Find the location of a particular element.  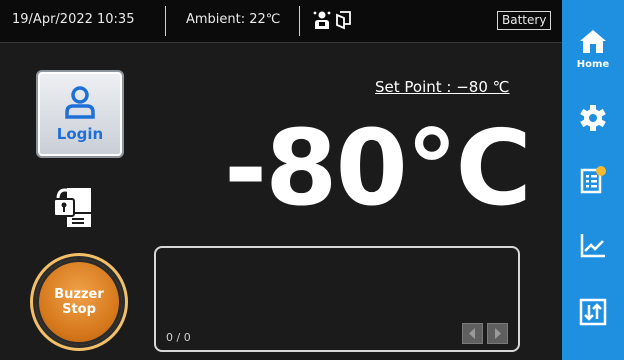

chevron-left-icon is located at coordinates (472, 333).